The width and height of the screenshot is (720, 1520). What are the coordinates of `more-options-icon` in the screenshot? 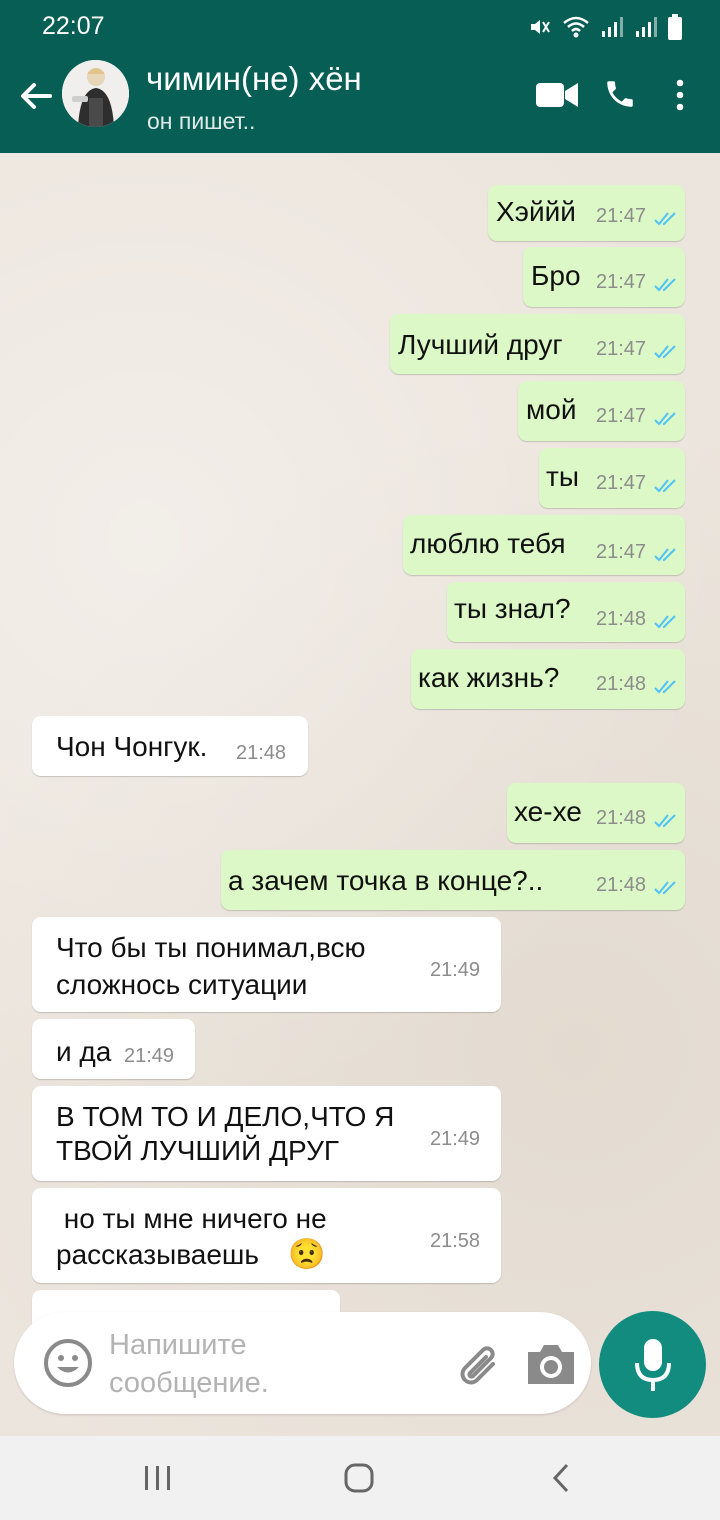 It's located at (680, 95).